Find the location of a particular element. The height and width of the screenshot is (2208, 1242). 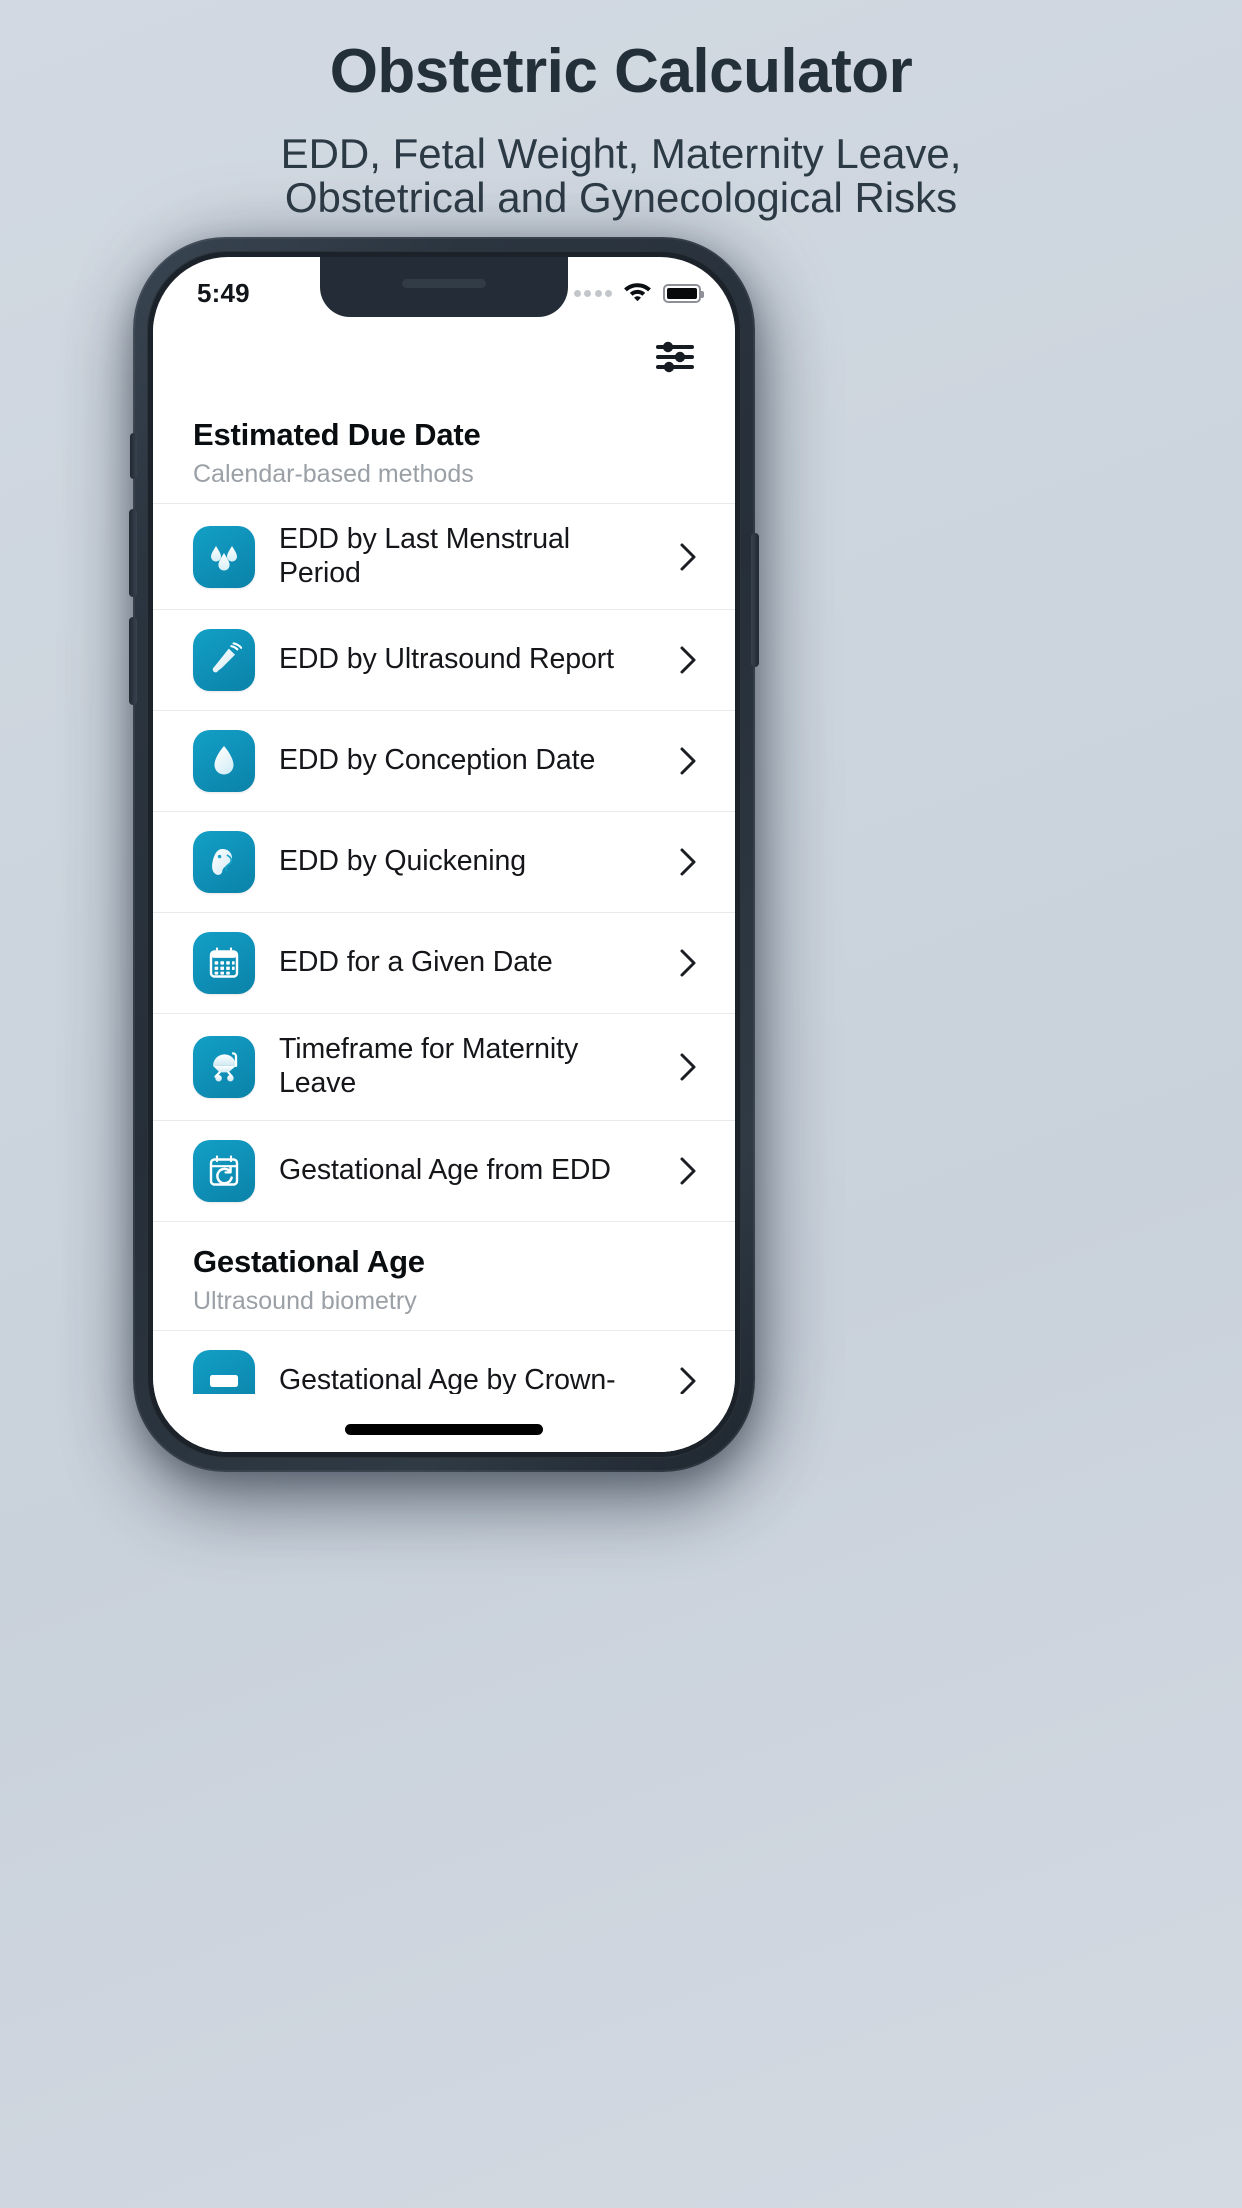

section-title: Estimated Due Date is located at coordinates (337, 434).